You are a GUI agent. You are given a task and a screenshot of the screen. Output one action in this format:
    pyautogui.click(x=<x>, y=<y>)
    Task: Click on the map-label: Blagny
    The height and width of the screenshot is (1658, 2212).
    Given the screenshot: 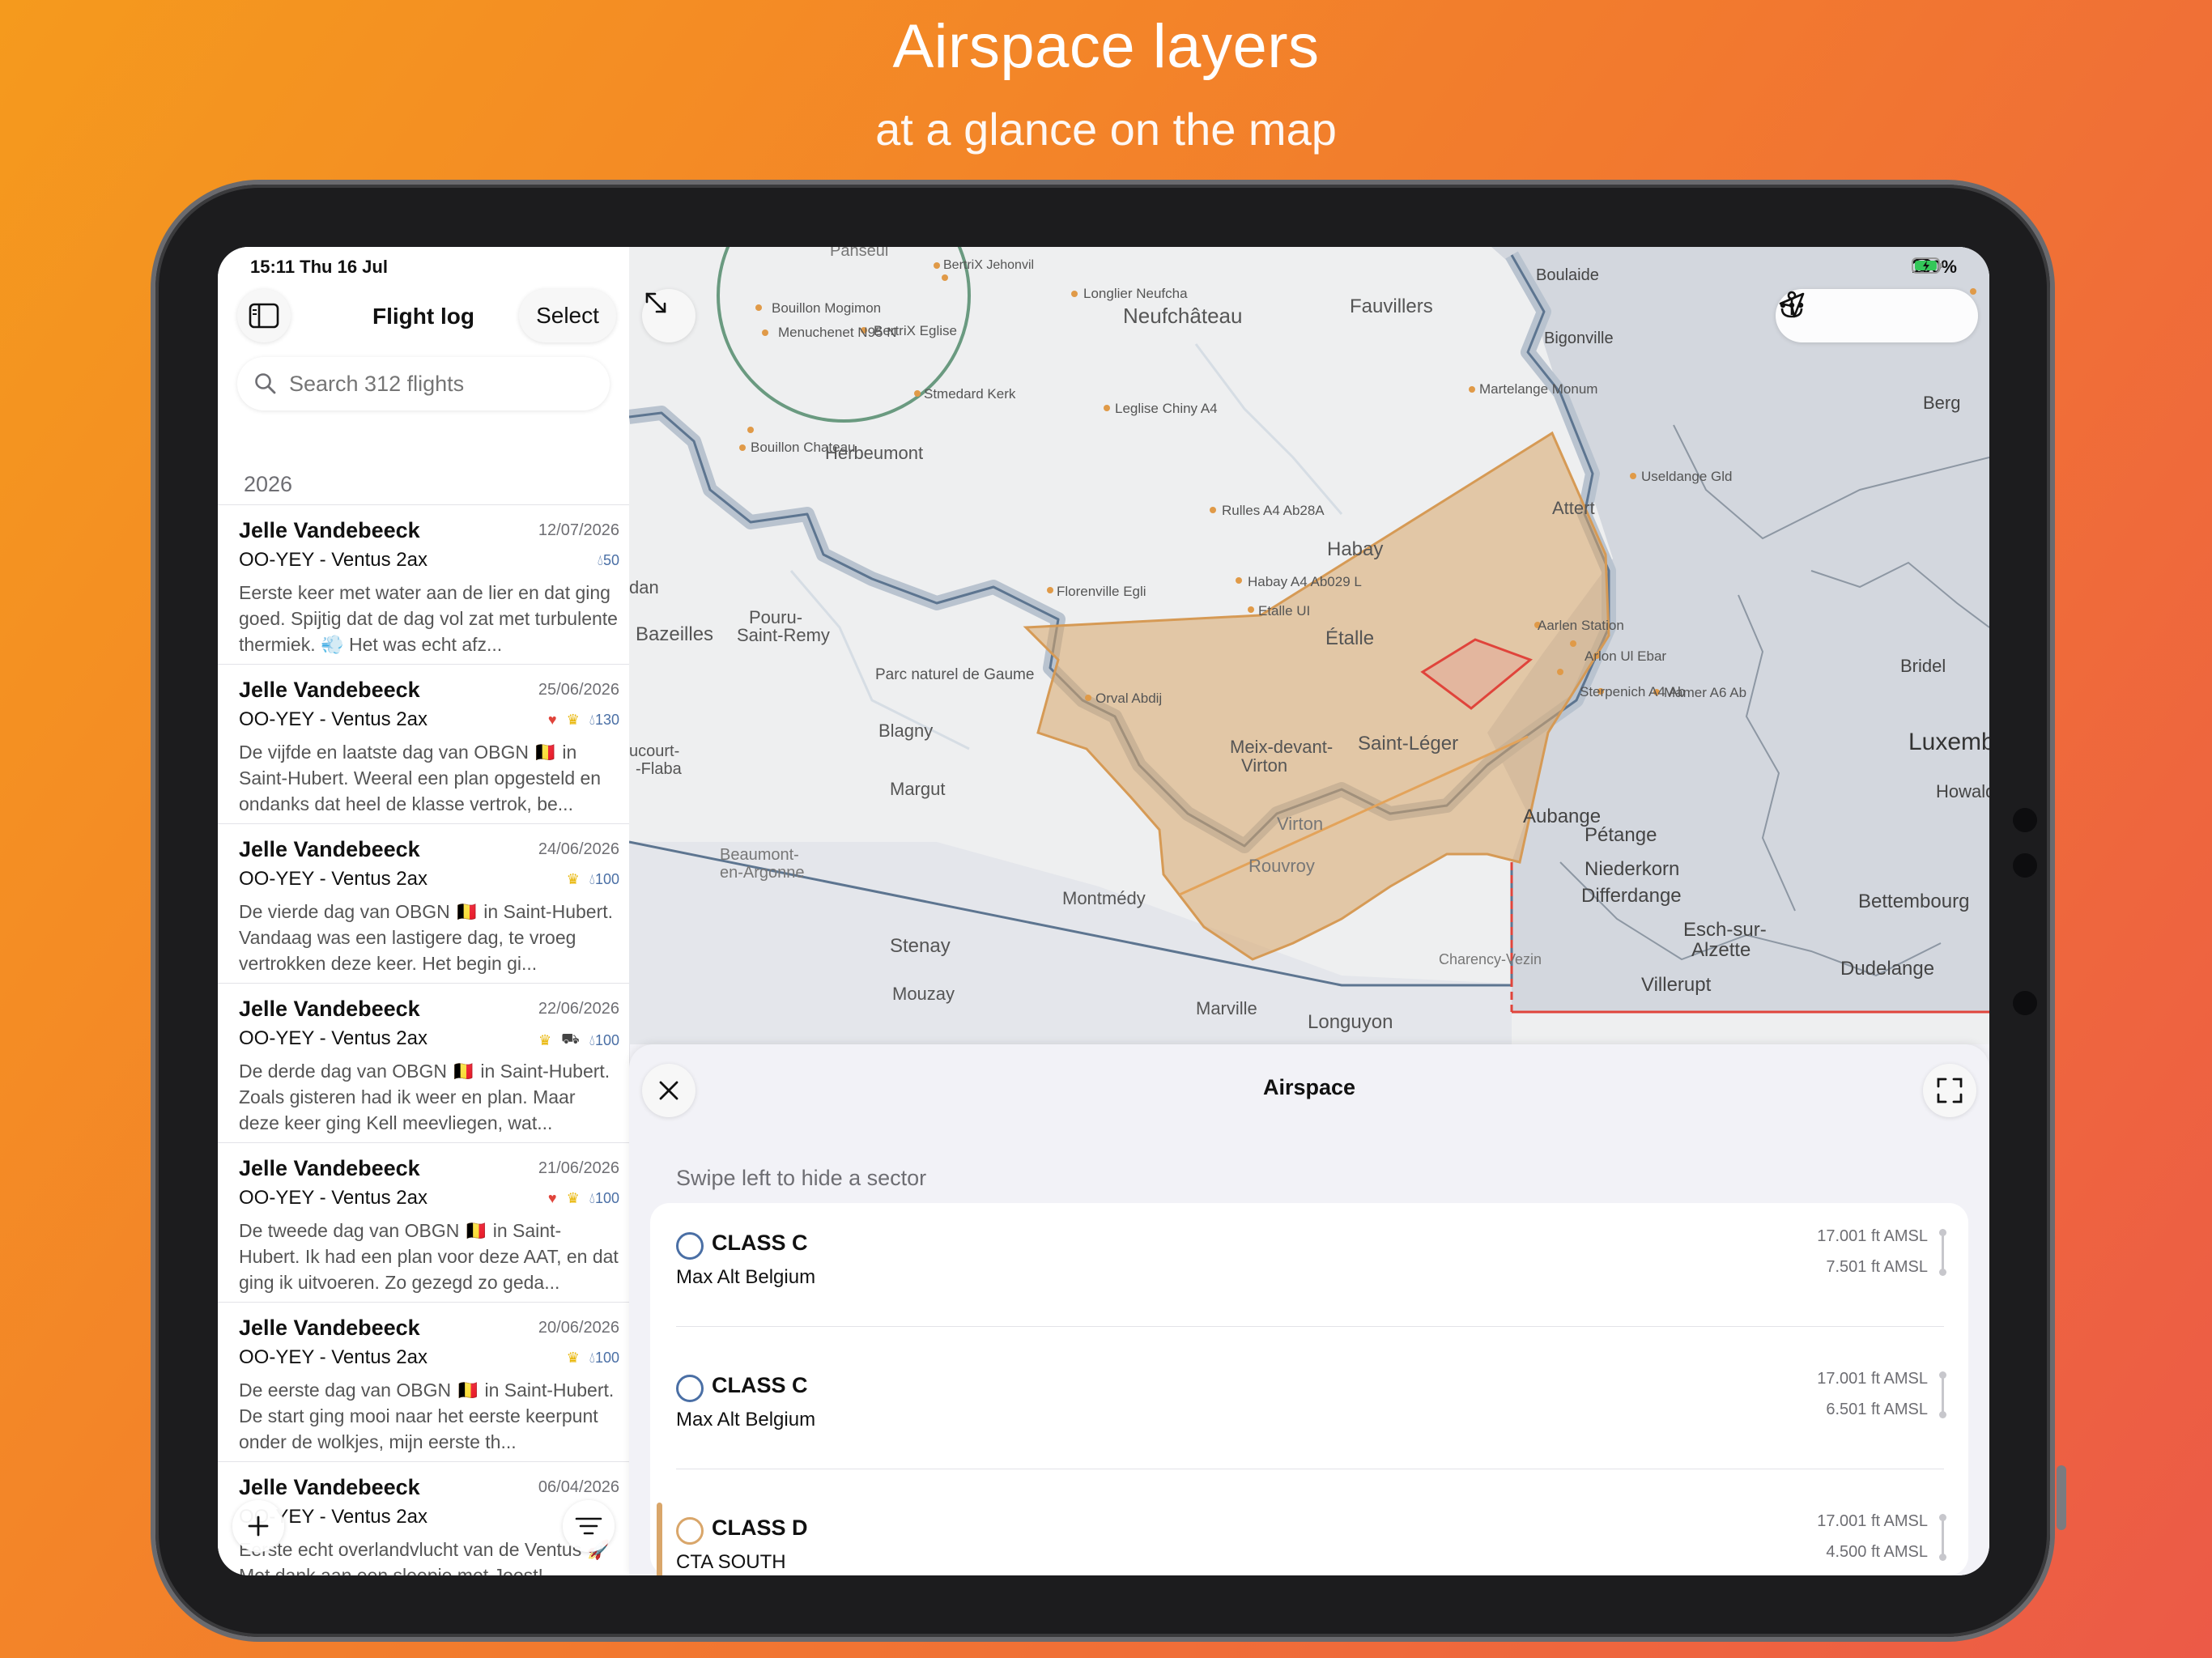 What is the action you would take?
    pyautogui.click(x=906, y=731)
    